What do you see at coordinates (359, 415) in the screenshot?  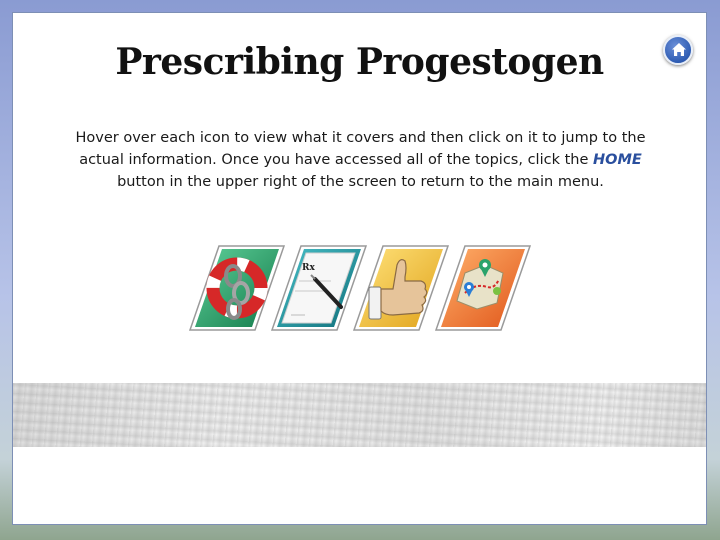 I see `decorative-texture-band` at bounding box center [359, 415].